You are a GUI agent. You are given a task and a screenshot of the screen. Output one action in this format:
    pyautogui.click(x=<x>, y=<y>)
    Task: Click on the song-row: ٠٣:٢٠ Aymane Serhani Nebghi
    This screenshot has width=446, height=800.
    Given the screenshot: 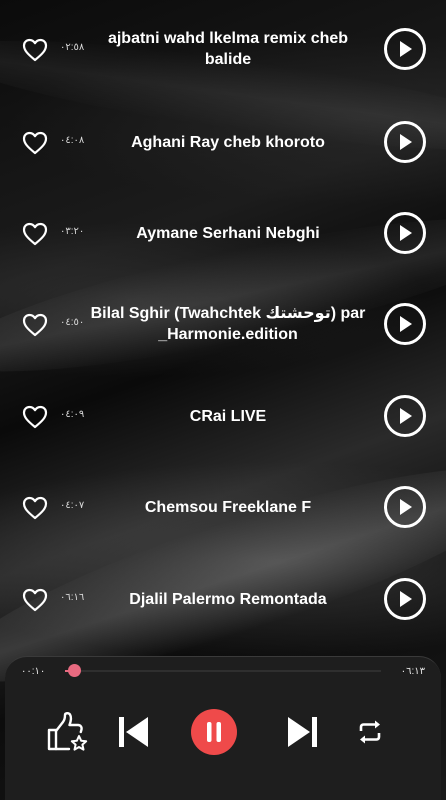 What is the action you would take?
    pyautogui.click(x=223, y=233)
    